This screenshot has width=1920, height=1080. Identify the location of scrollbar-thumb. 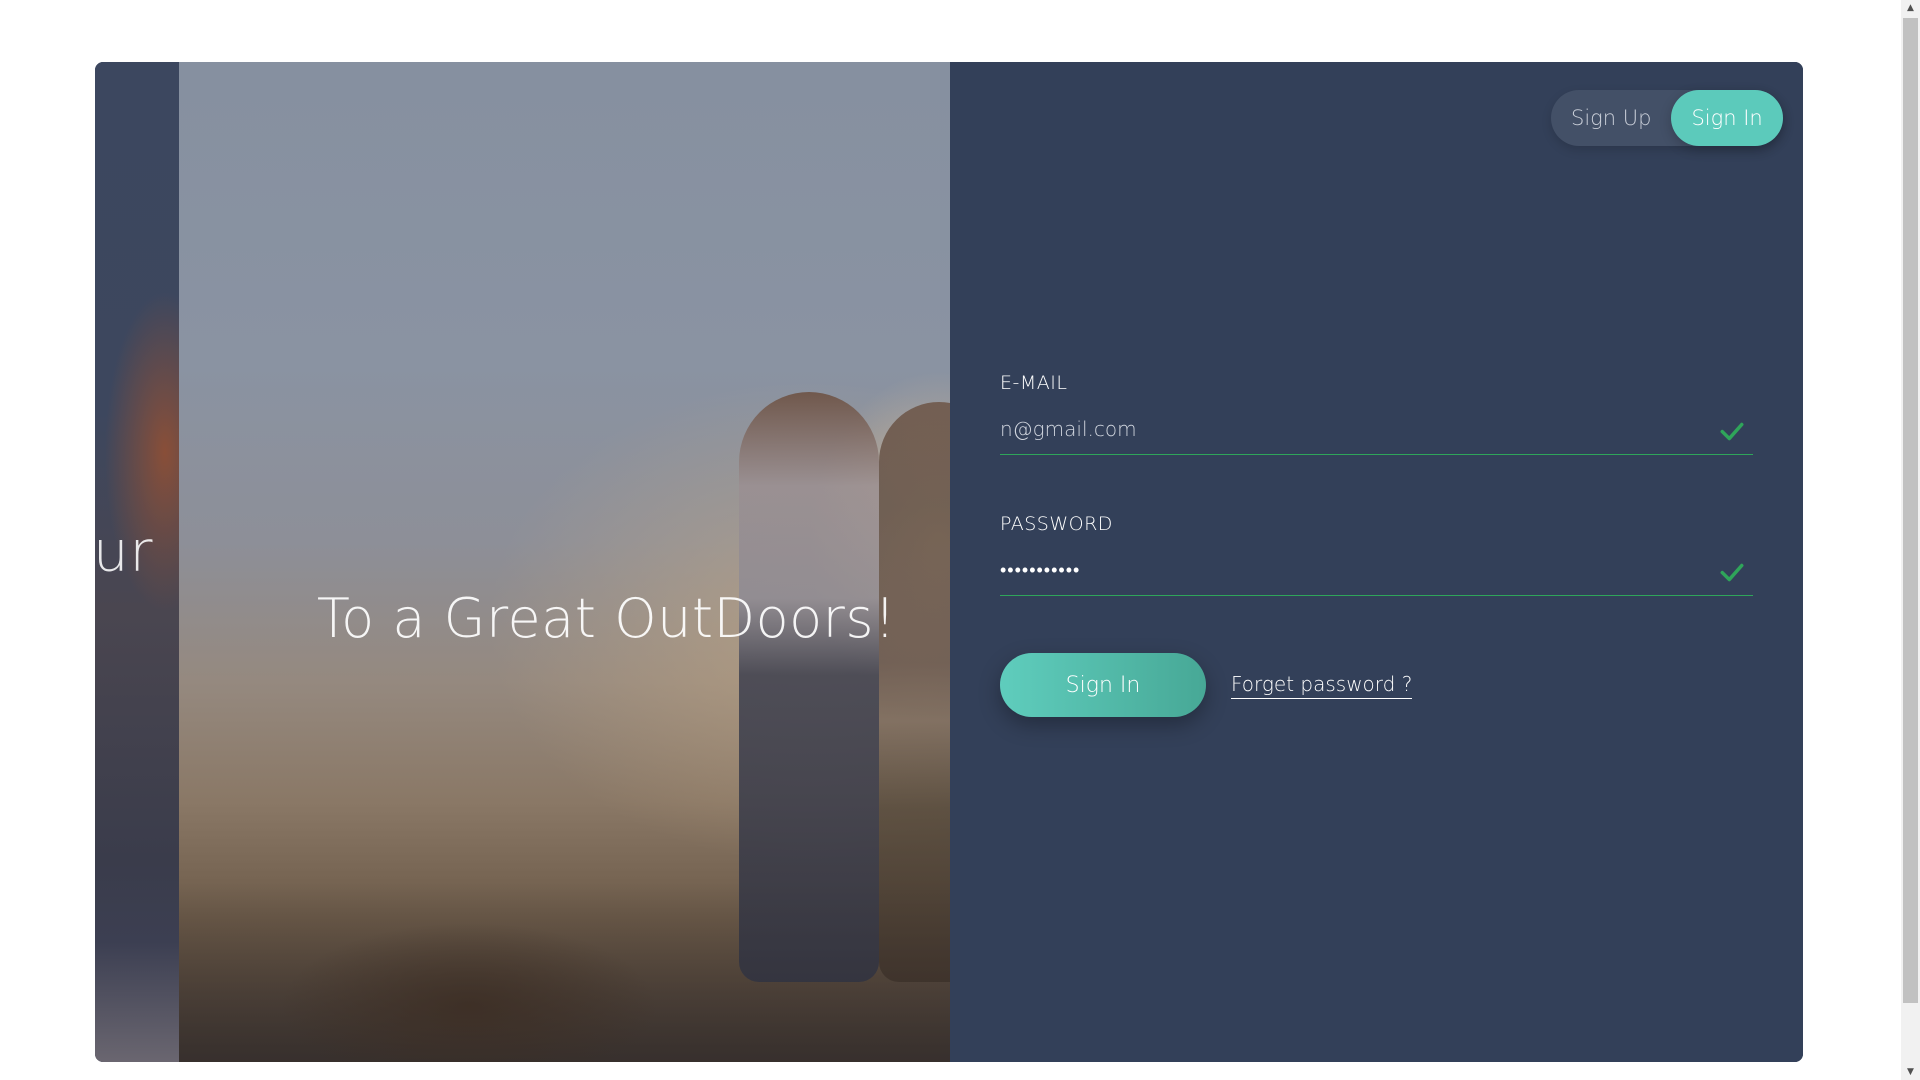
(1910, 510).